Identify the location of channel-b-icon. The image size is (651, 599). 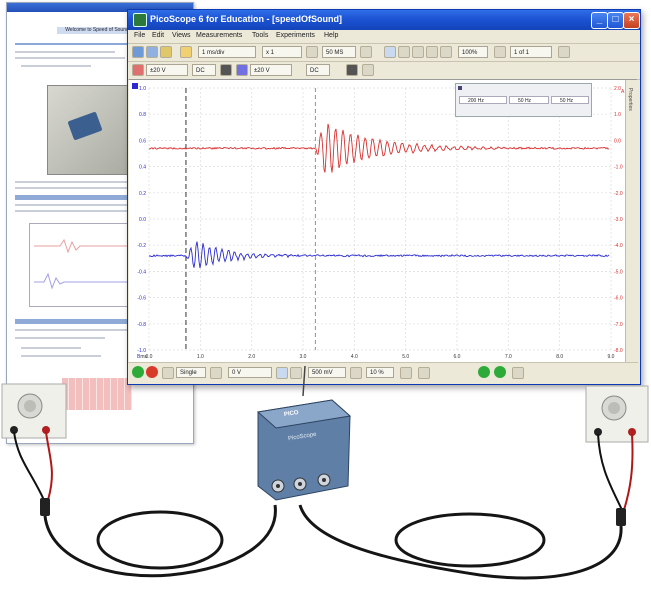
(242, 70).